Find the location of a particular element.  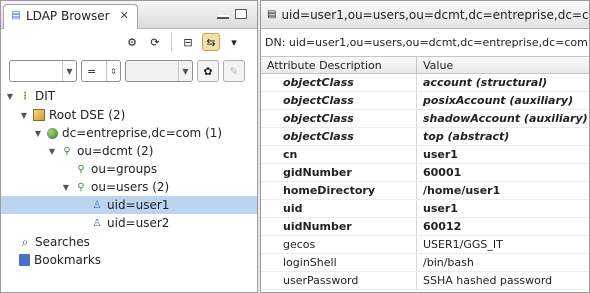

tree-node-label: ou=groups is located at coordinates (124, 169).